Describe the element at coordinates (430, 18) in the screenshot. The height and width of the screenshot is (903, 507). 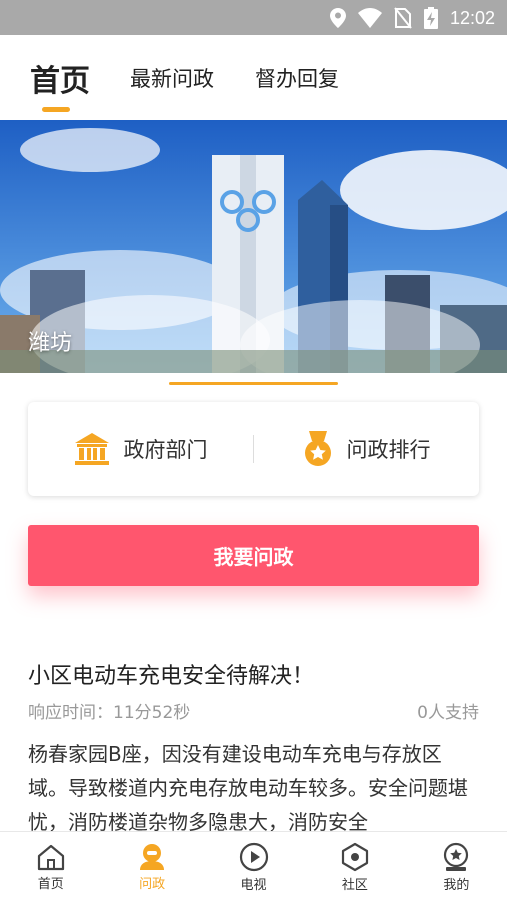
I see `battery-charging-icon` at that location.